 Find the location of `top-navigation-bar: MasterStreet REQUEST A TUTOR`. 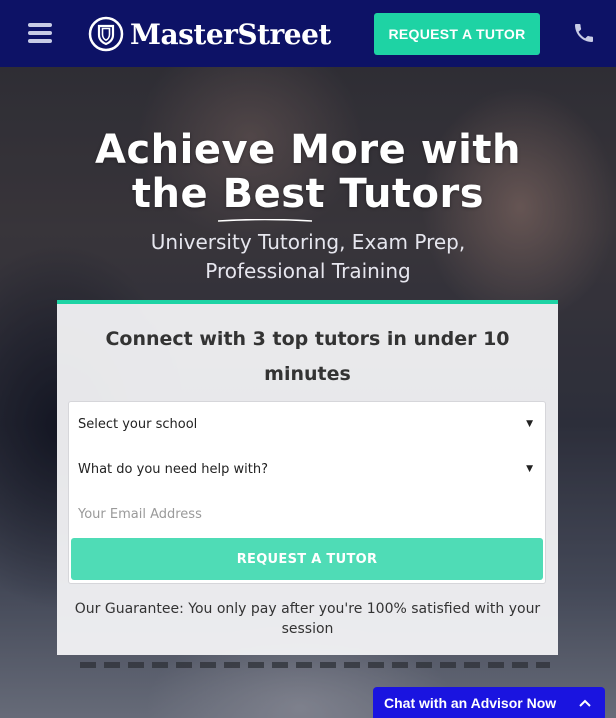

top-navigation-bar: MasterStreet REQUEST A TUTOR is located at coordinates (308, 33).